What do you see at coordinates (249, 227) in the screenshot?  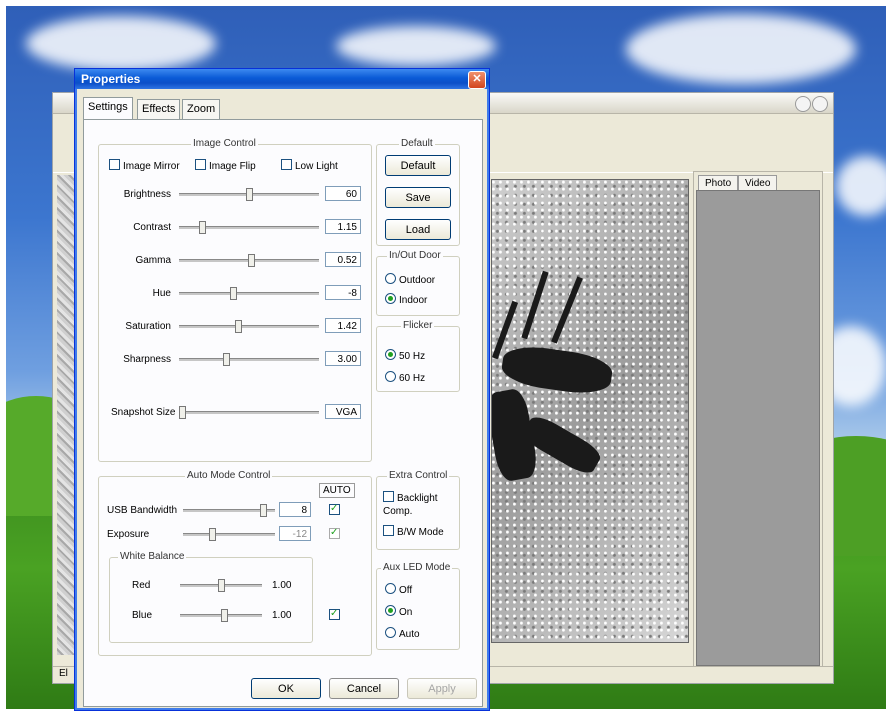 I see `contrast-slider` at bounding box center [249, 227].